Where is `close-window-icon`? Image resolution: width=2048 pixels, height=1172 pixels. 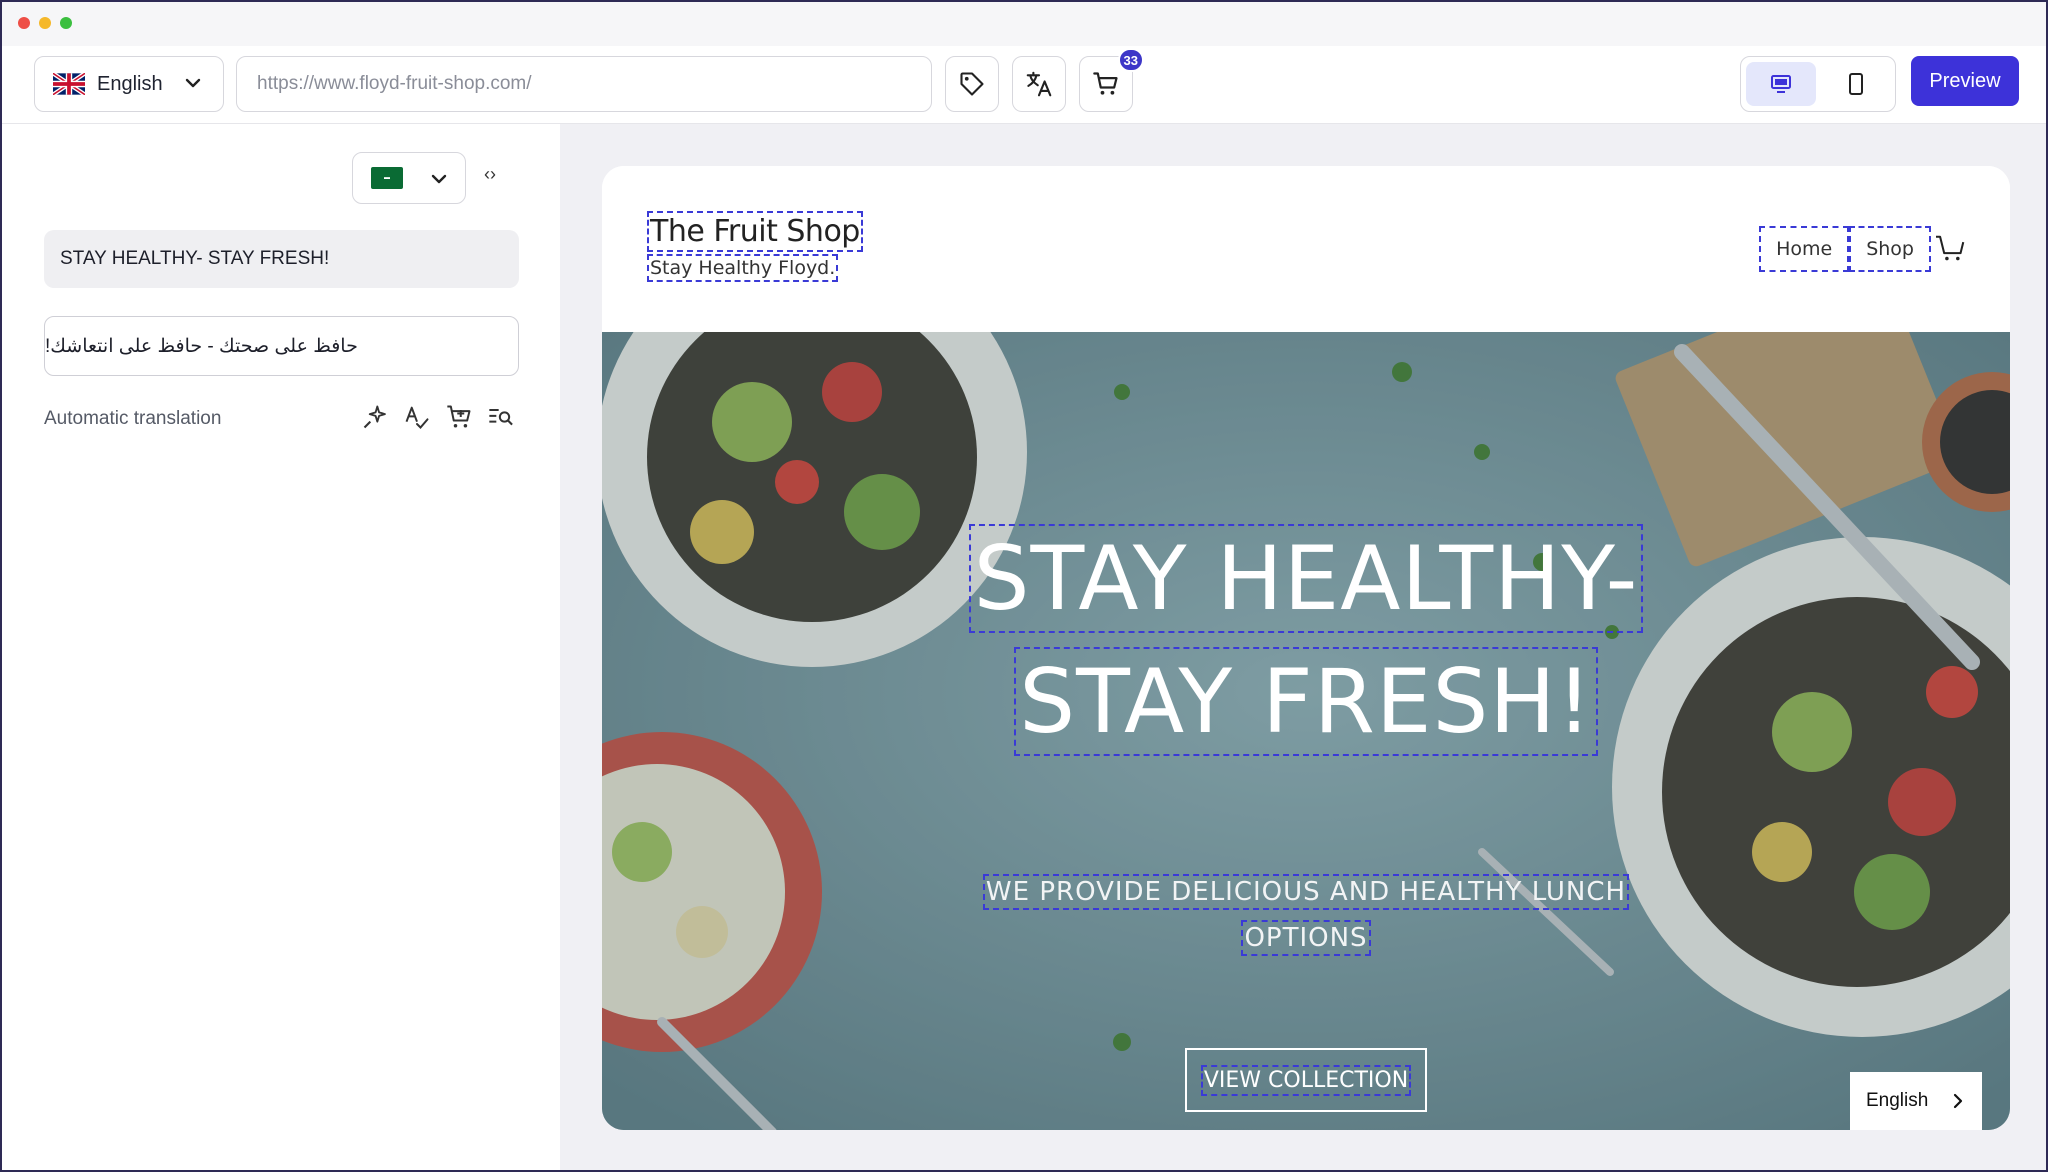
close-window-icon is located at coordinates (24, 23).